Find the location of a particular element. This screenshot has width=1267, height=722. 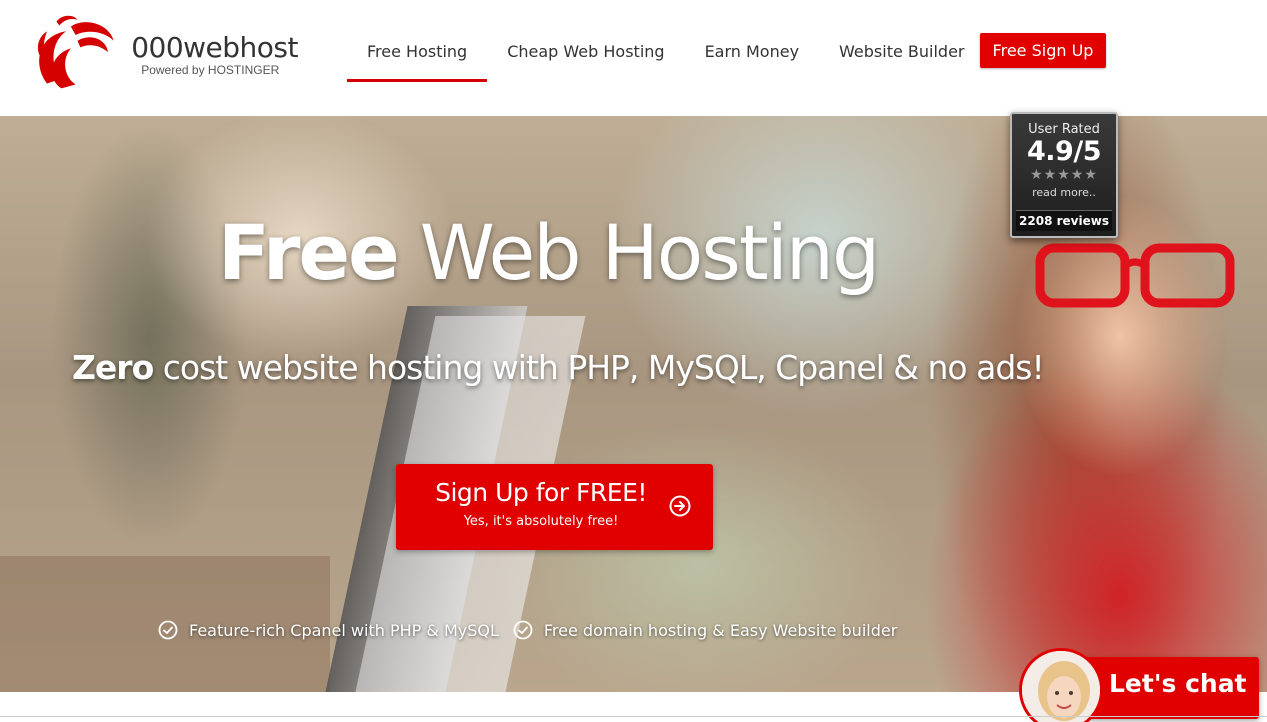

logo-name: 000webhost is located at coordinates (214, 47).